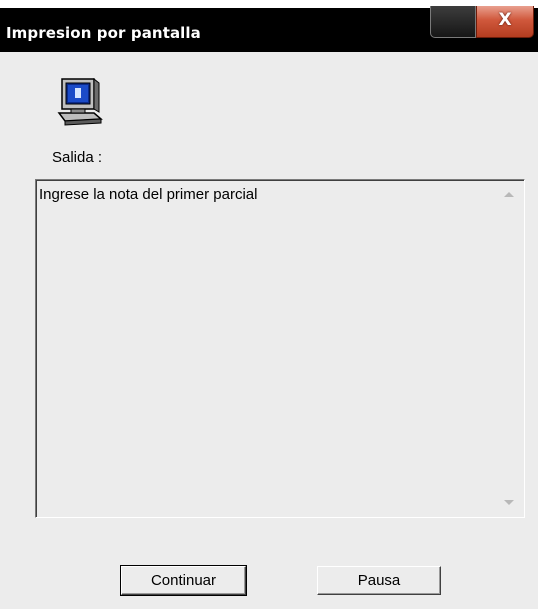 The image size is (538, 609). What do you see at coordinates (269, 29) in the screenshot?
I see `title-bar: Impresion por pantalla X` at bounding box center [269, 29].